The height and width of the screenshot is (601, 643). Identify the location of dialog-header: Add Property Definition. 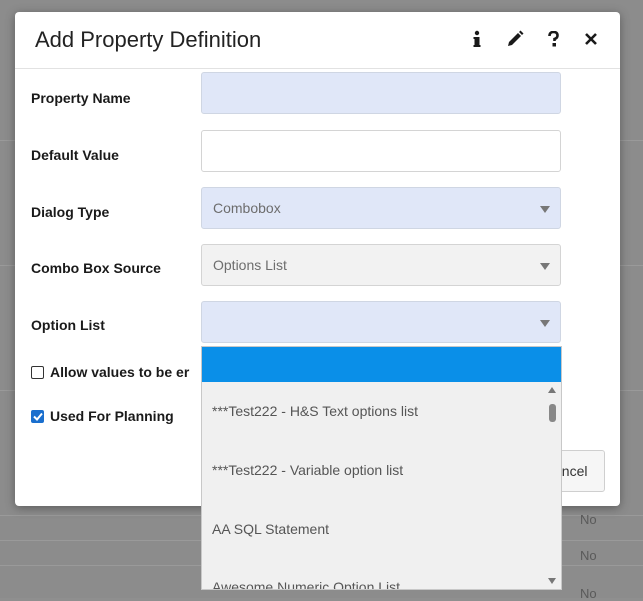
(317, 40).